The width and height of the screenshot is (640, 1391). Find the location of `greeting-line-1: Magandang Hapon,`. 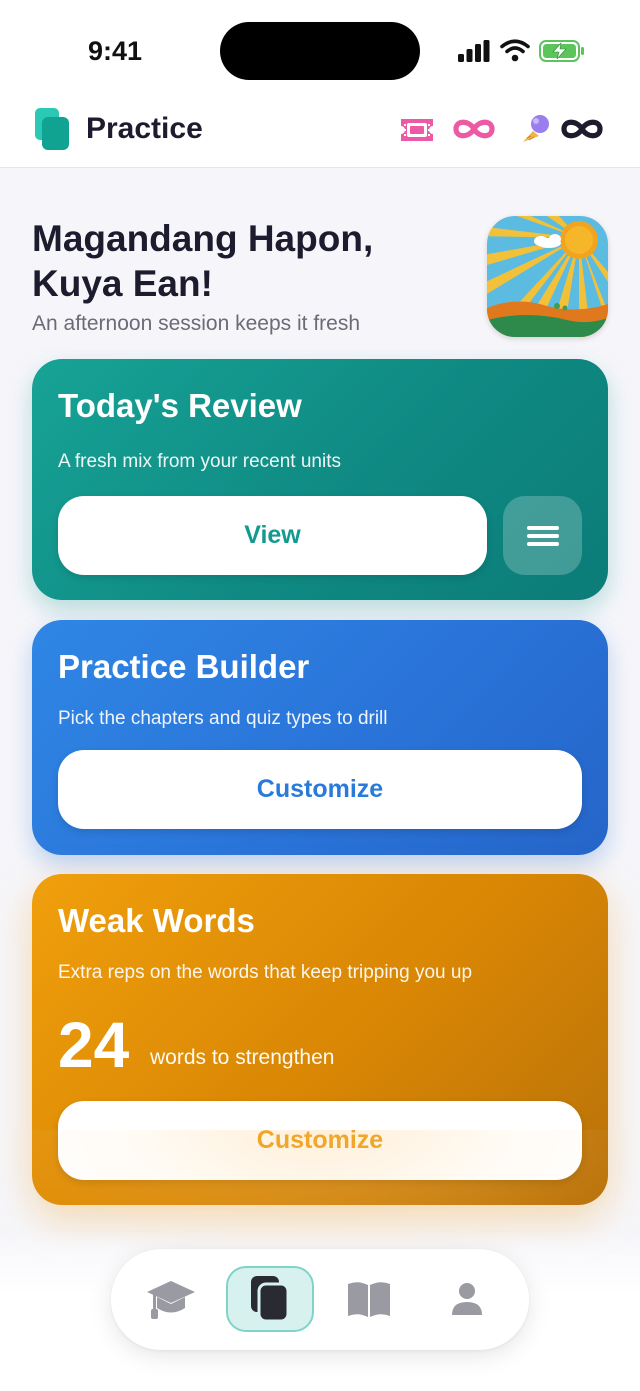

greeting-line-1: Magandang Hapon, is located at coordinates (203, 238).